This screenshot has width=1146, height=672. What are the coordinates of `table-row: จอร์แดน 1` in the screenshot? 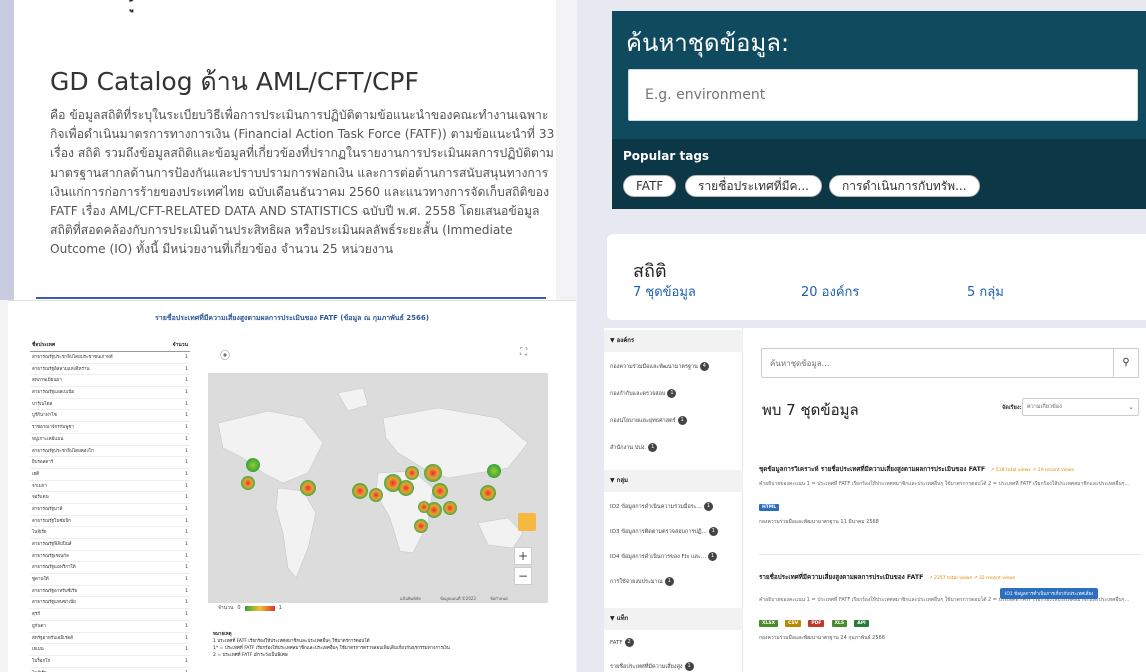 It's located at (110, 498).